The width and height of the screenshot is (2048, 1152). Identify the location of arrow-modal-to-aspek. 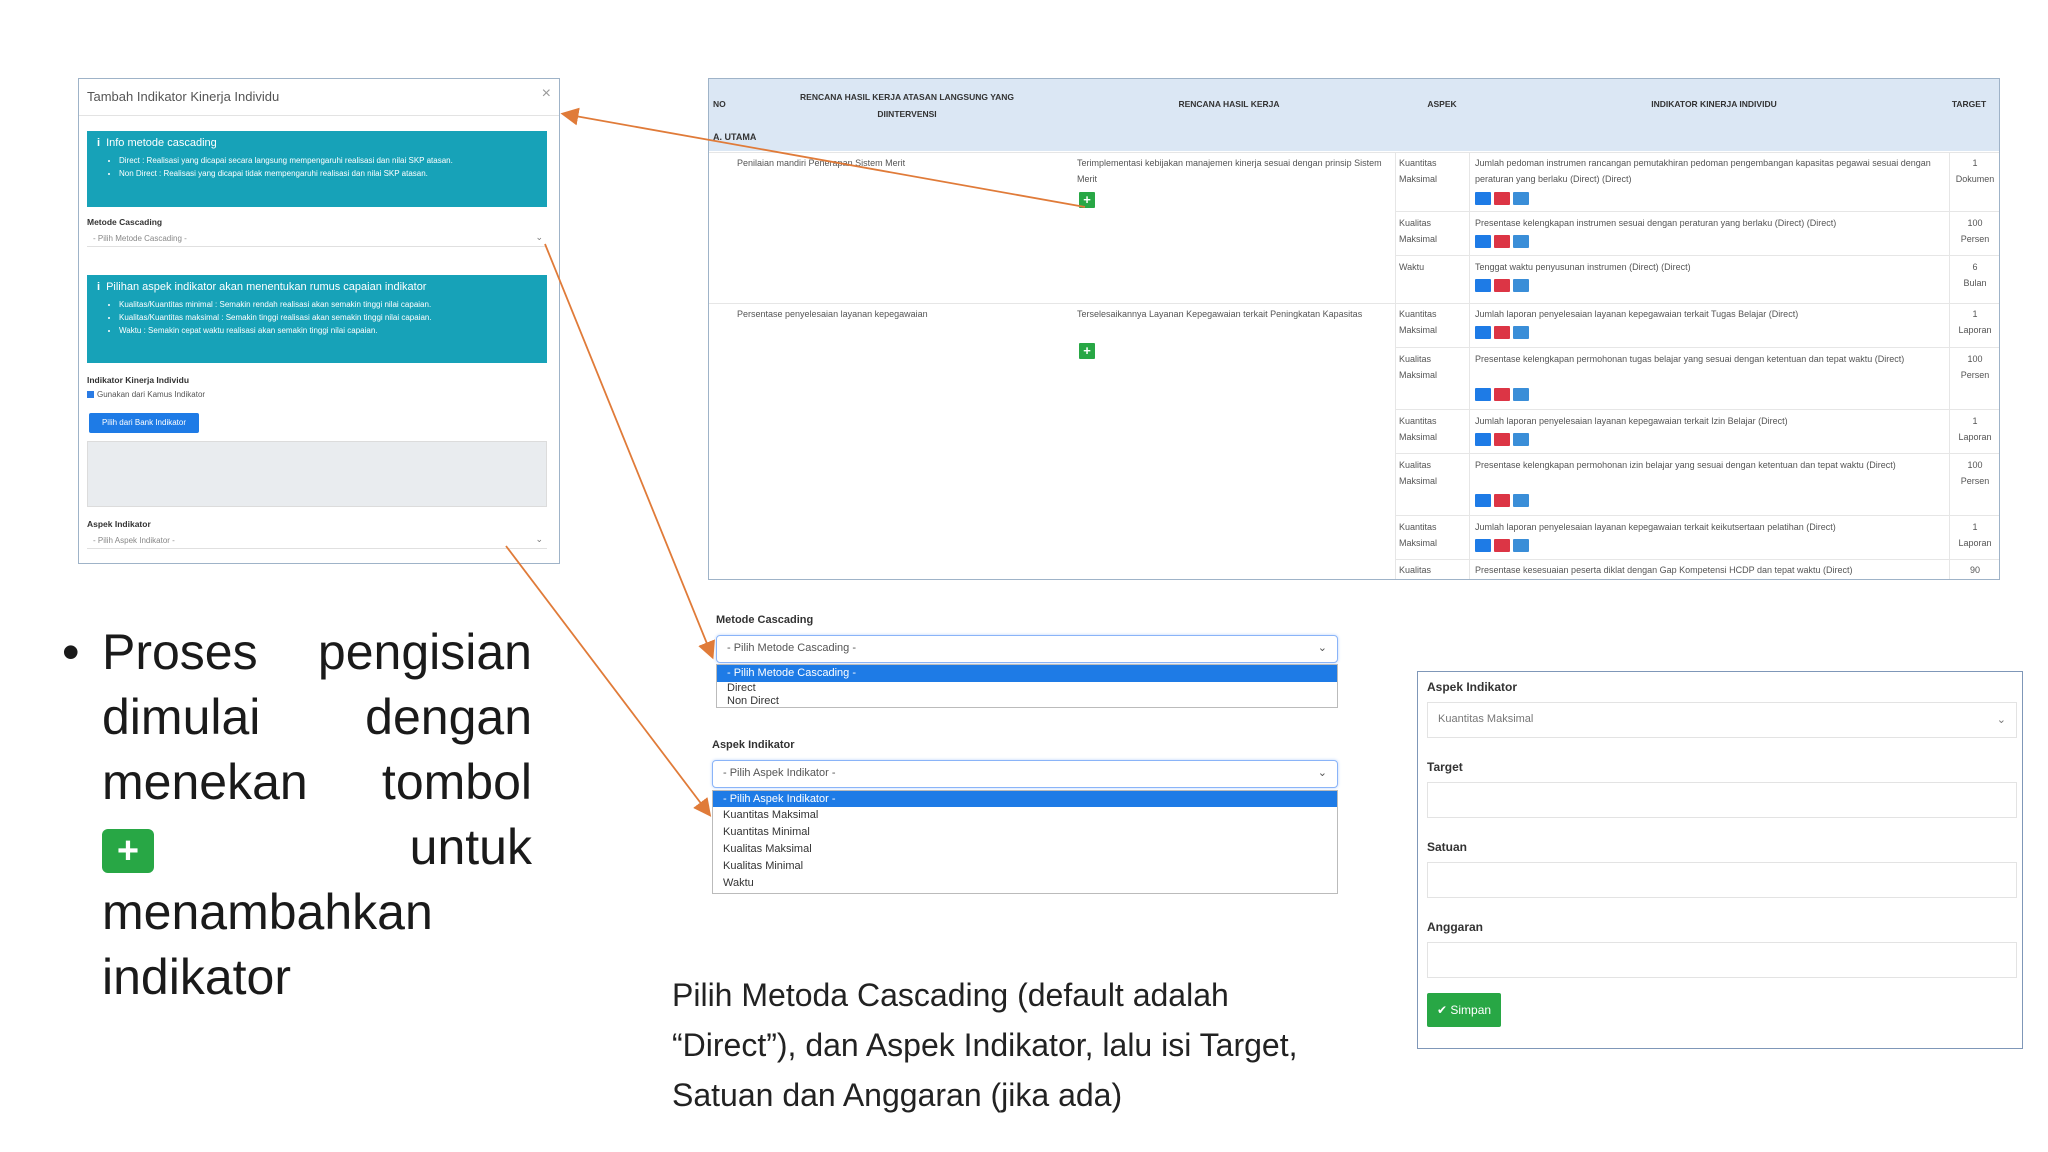
(608, 681).